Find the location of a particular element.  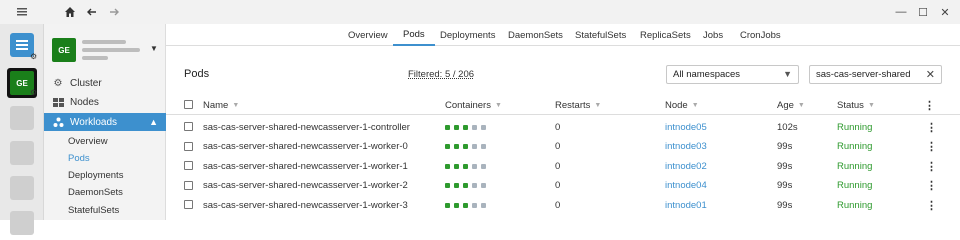

column-node-label: Node is located at coordinates (676, 105).